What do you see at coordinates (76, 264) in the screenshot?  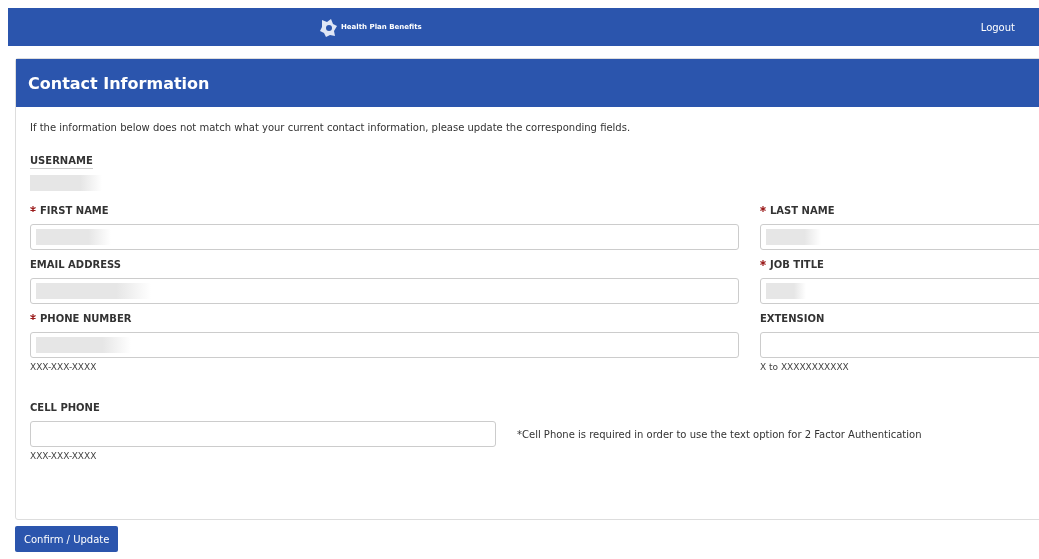 I see `field-label: EMAIL ADDRESS` at bounding box center [76, 264].